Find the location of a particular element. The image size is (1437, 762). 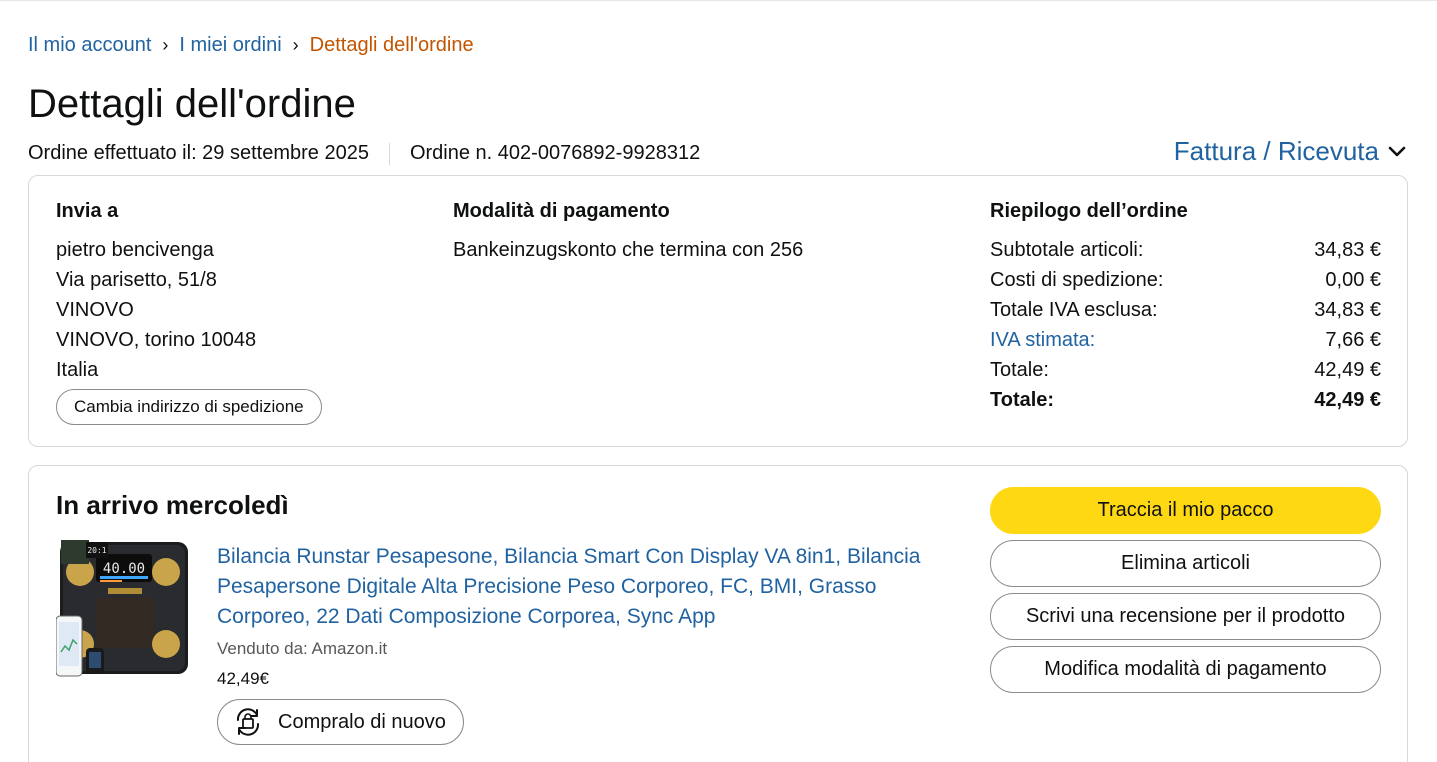

clock-display-text: 20:1 is located at coordinates (96, 550).